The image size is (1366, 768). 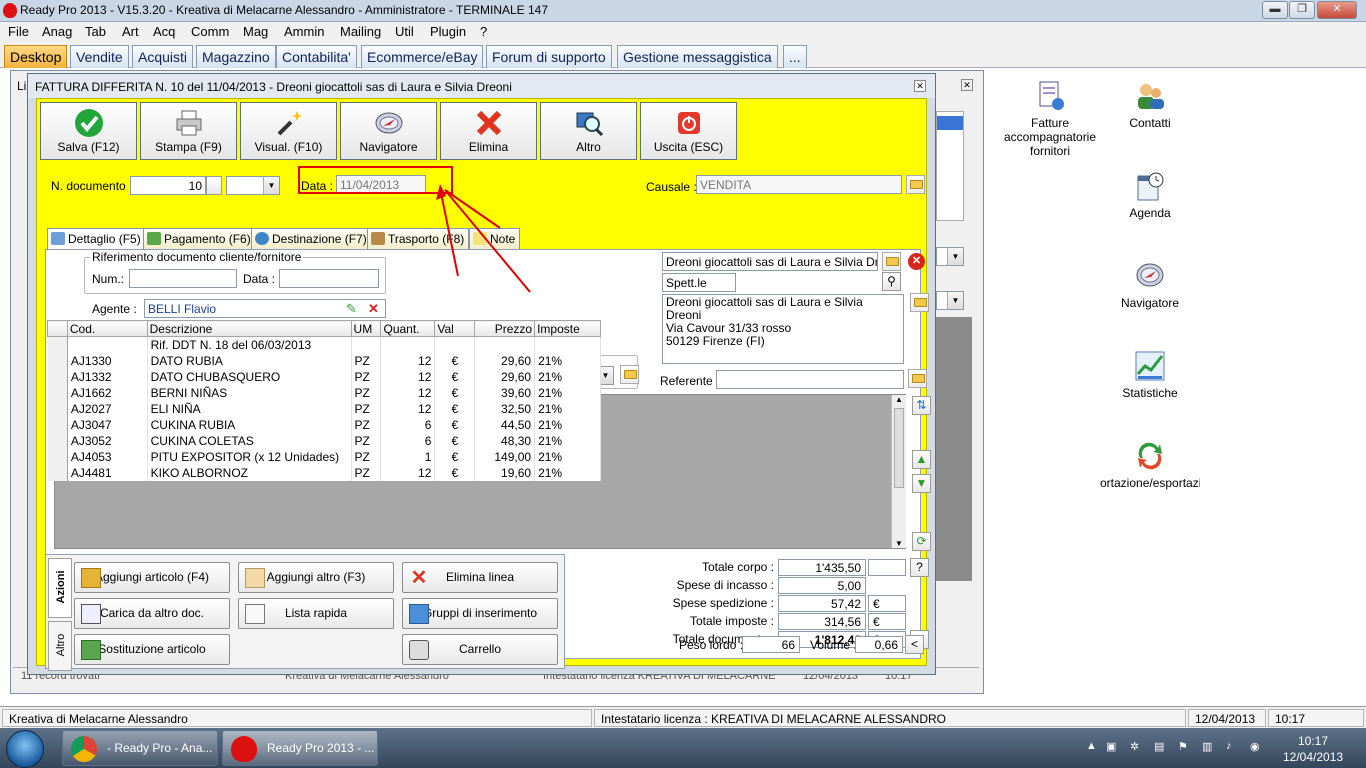 I want to click on menu-plugin: Plugin, so click(x=448, y=31).